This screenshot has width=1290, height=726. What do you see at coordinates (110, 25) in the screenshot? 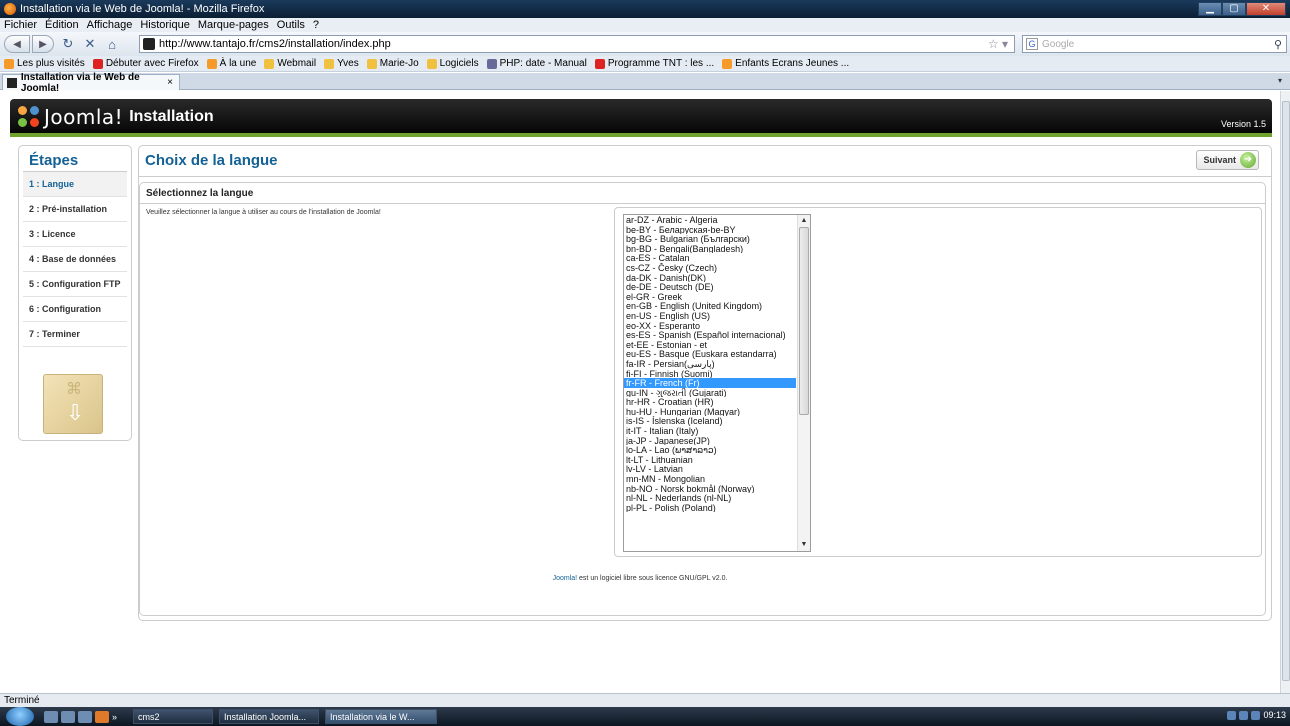
I see `menu-view: Affichage` at bounding box center [110, 25].